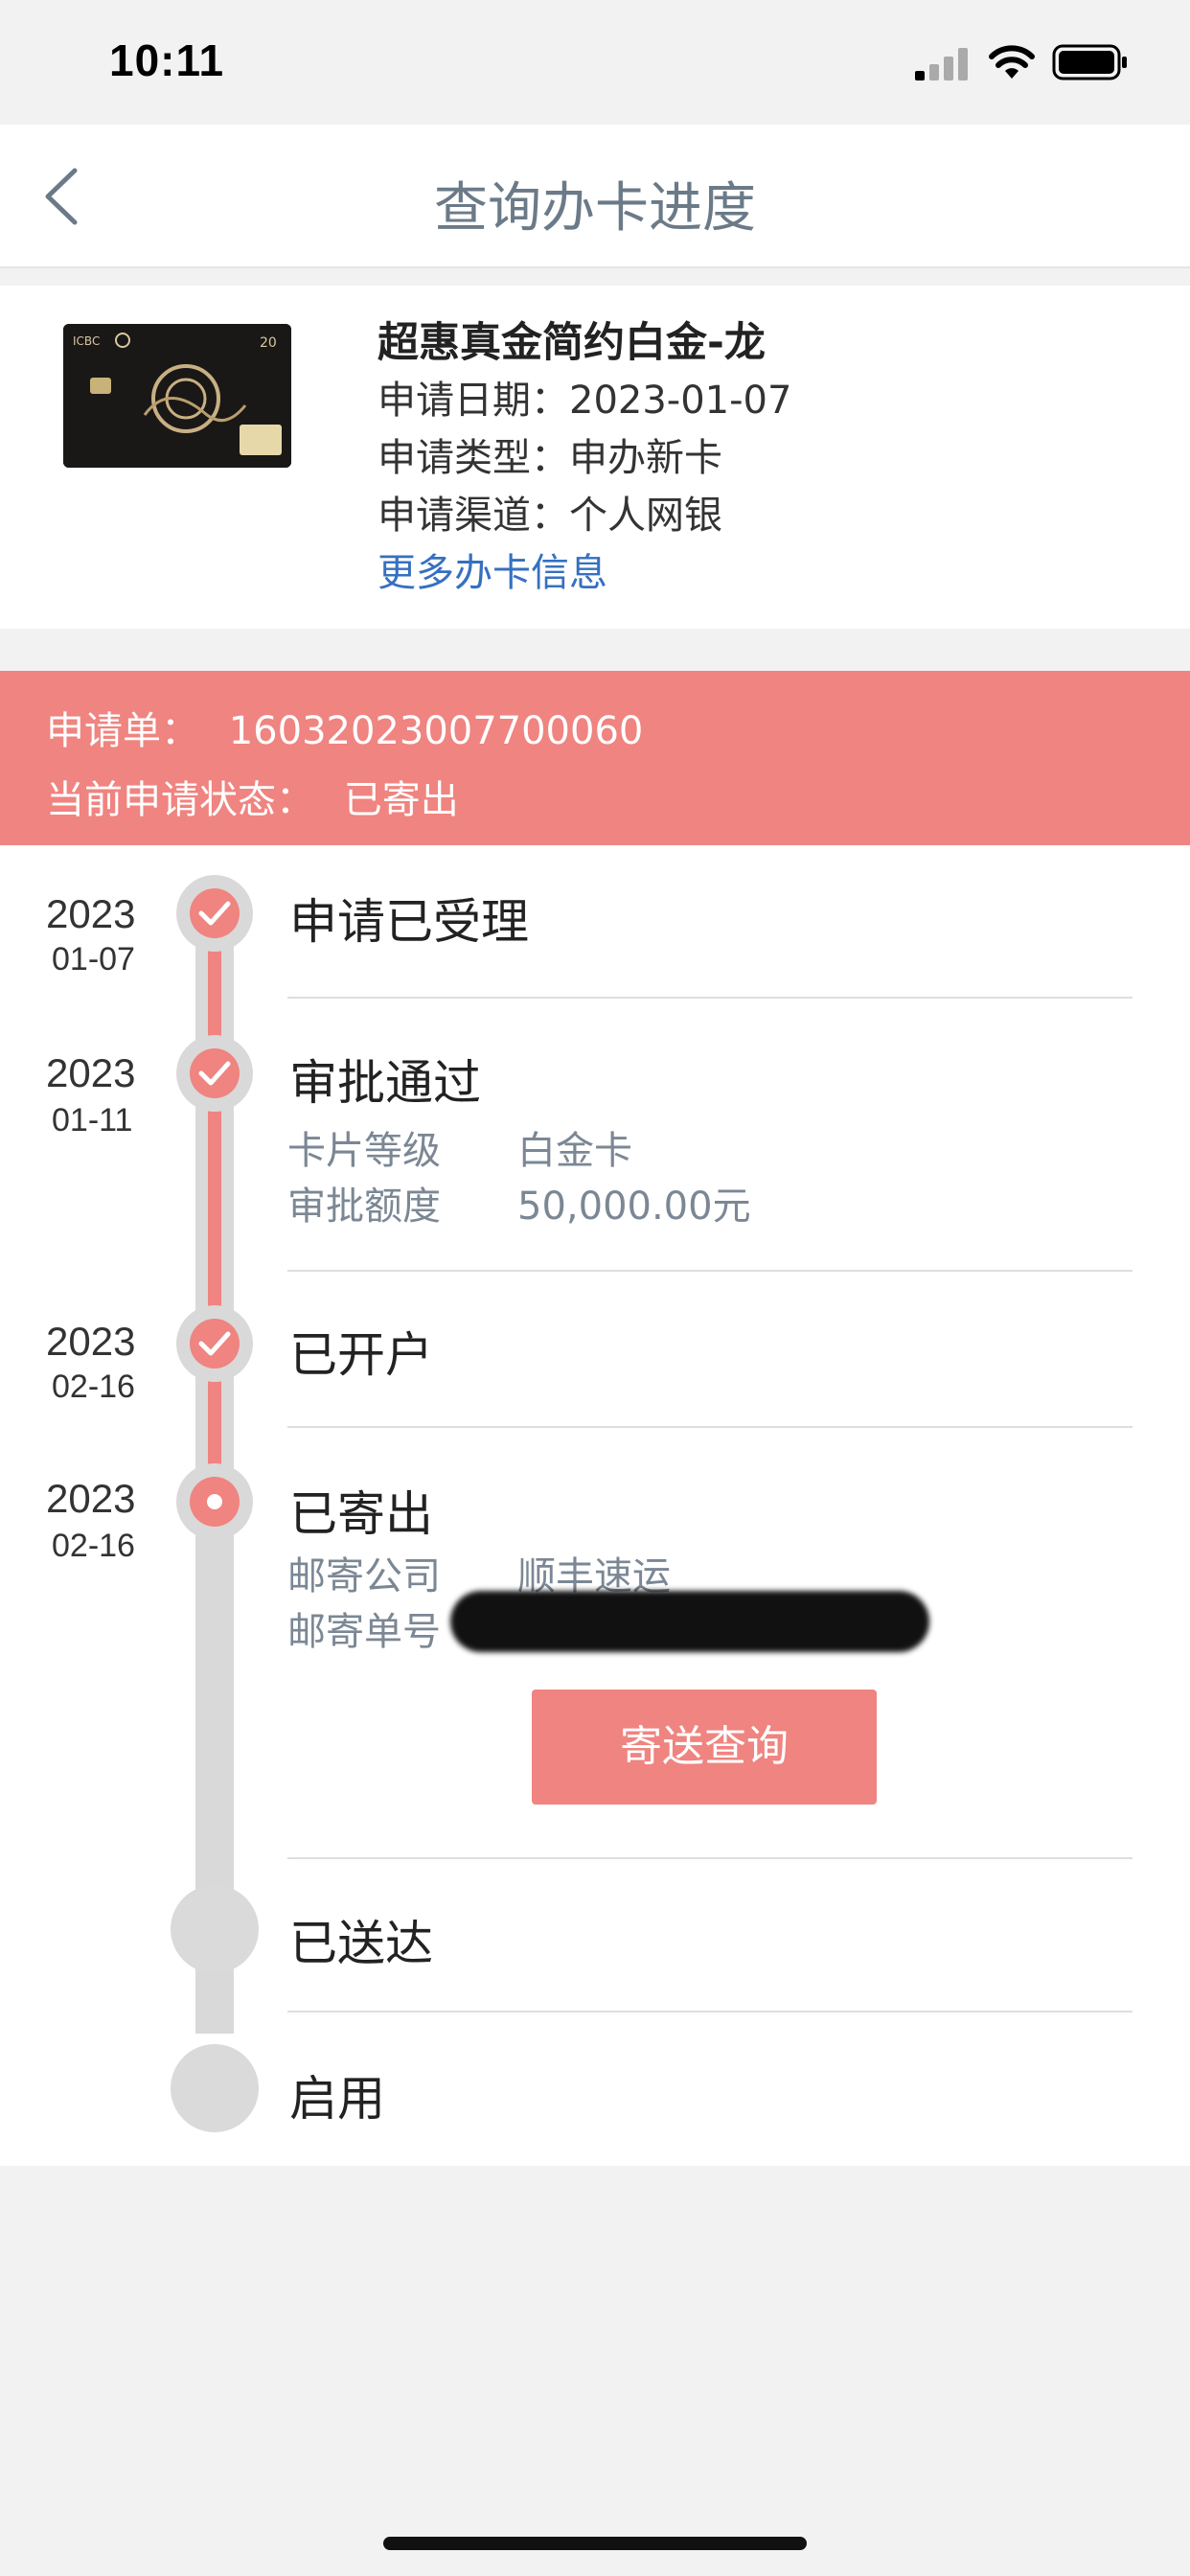 The height and width of the screenshot is (2576, 1190). I want to click on track-shipment-button: 寄送查询, so click(704, 1747).